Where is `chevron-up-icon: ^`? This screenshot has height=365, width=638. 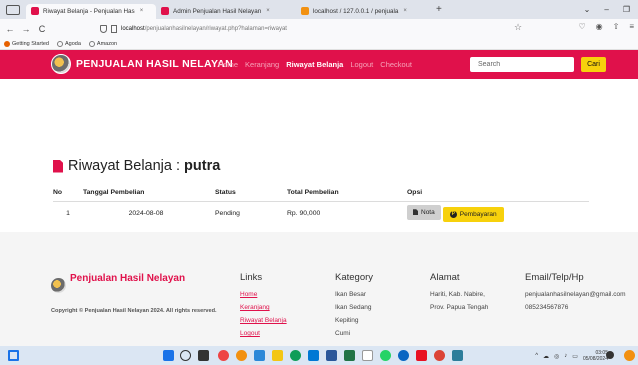 chevron-up-icon: ^ is located at coordinates (536, 356).